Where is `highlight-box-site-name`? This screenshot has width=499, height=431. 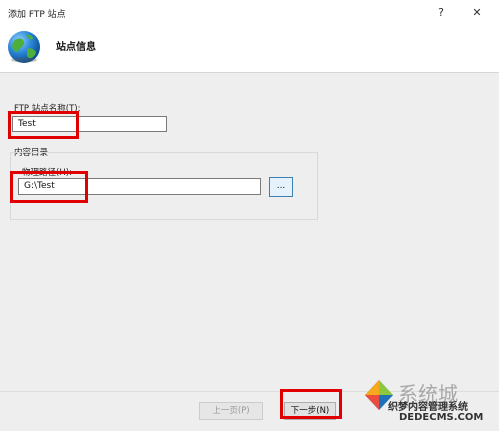 highlight-box-site-name is located at coordinates (43, 125).